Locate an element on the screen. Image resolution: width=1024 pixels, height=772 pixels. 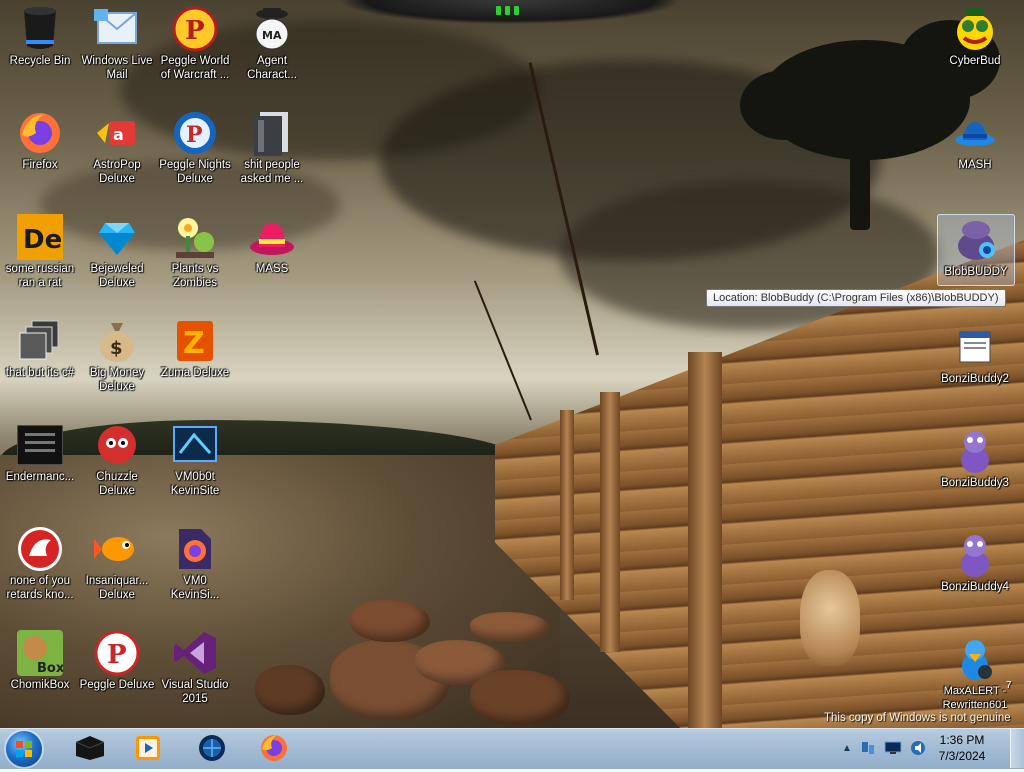
system-tray: ▲ is located at coordinates (884, 748).